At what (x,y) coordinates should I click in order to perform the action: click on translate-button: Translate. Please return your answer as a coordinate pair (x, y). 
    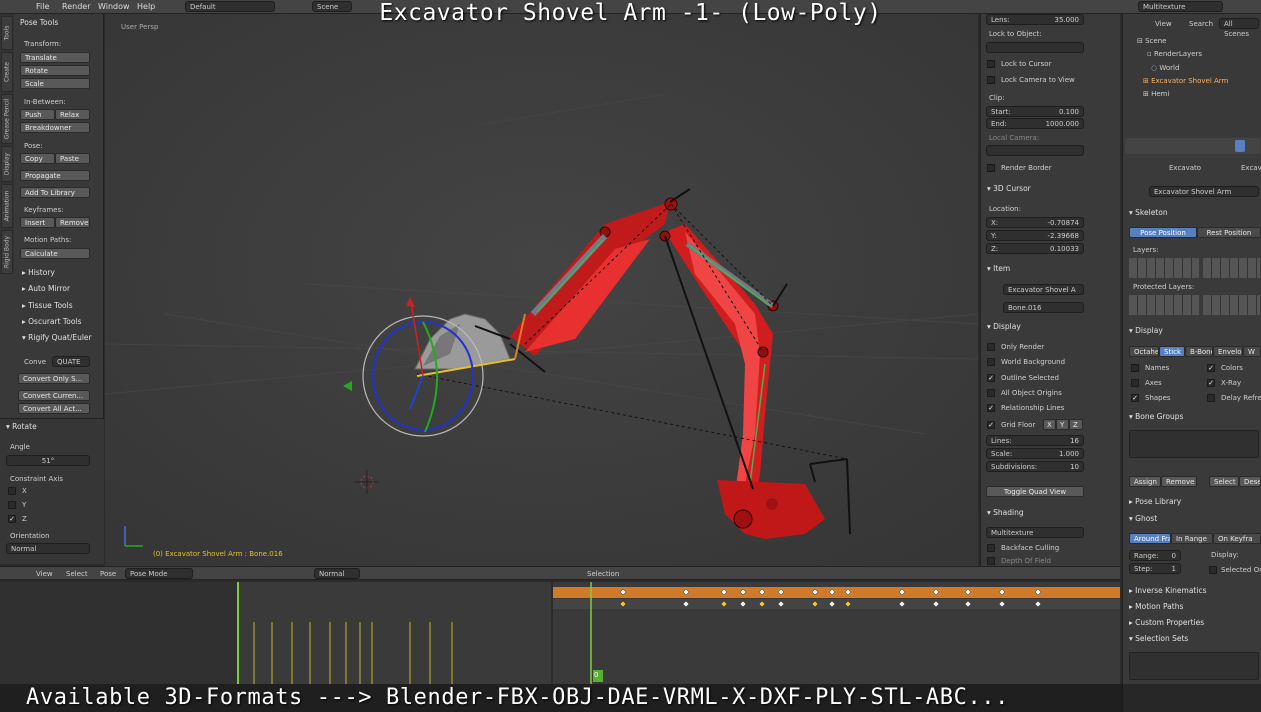
    Looking at the image, I should click on (55, 57).